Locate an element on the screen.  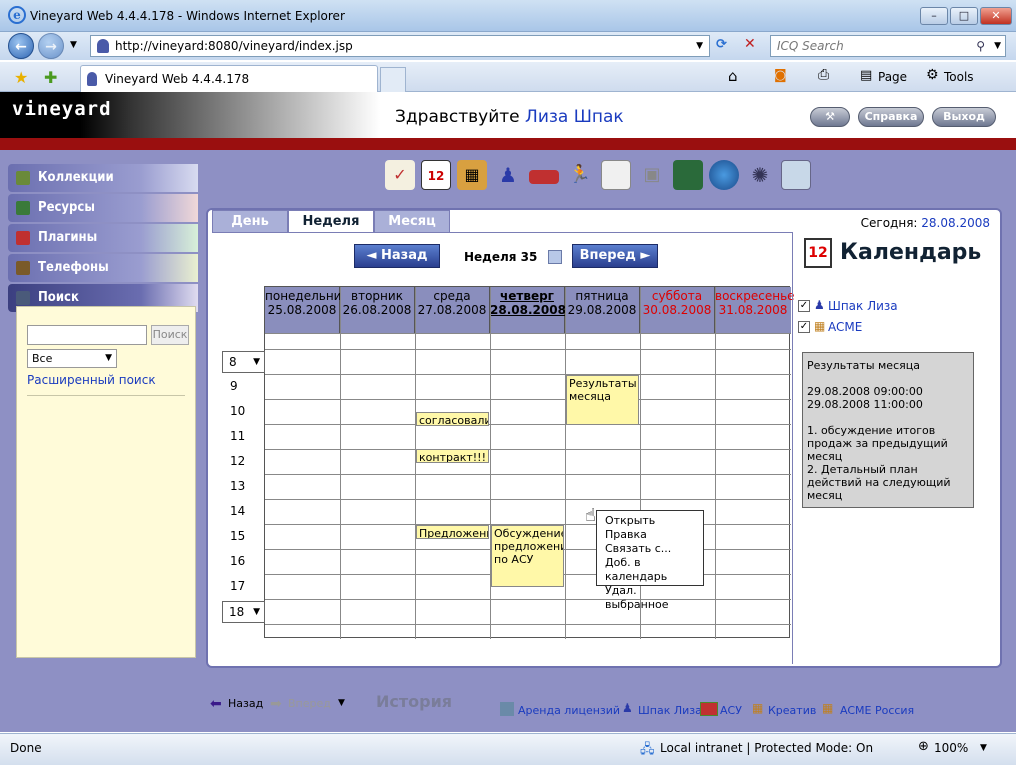
book-icon is located at coordinates (544, 177).